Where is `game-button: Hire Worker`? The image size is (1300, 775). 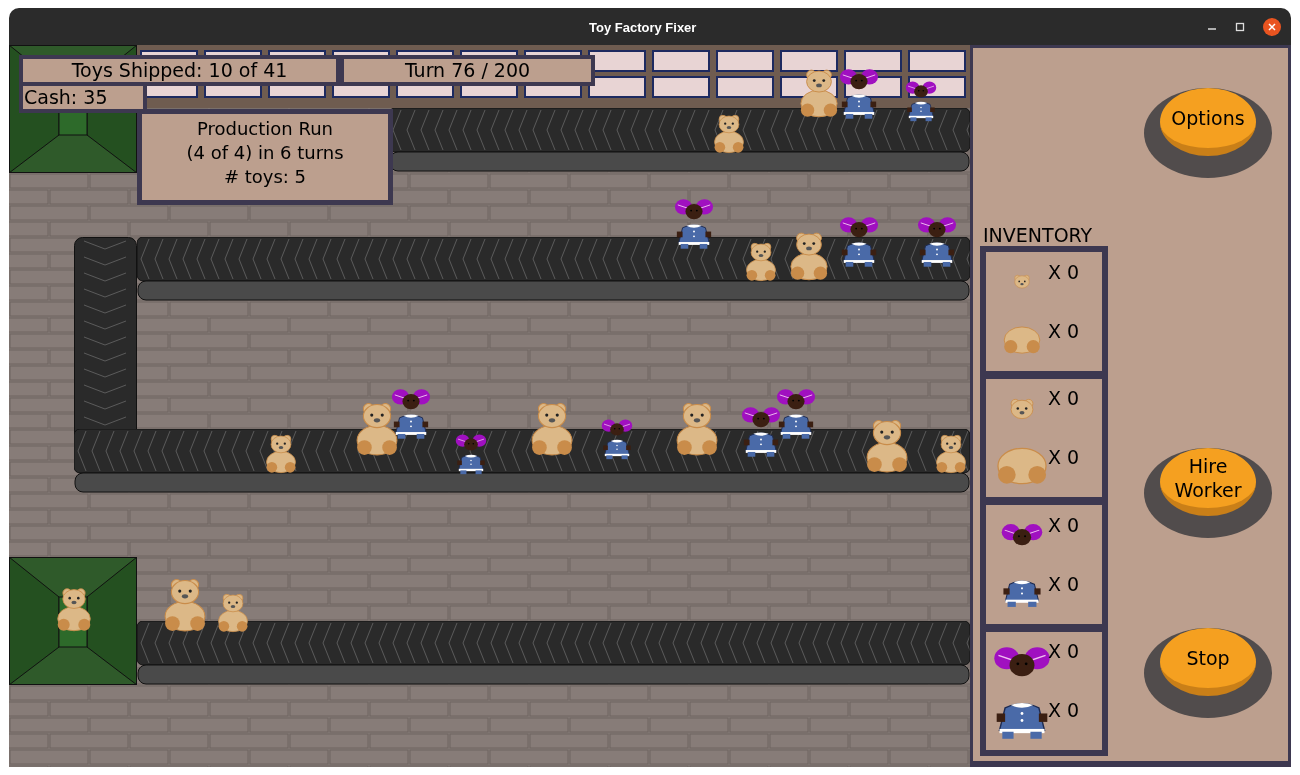 game-button: Hire Worker is located at coordinates (1208, 482).